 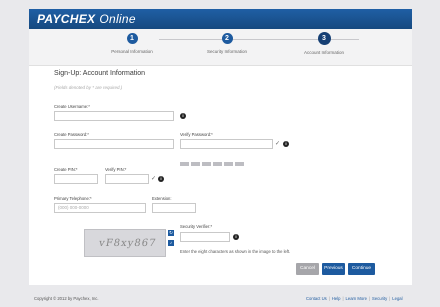 I want to click on captcha-text: vF8xy867, so click(x=128, y=243).